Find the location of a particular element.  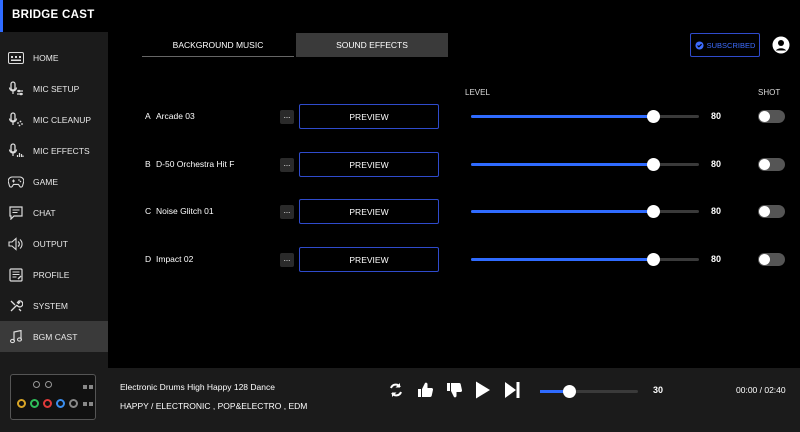

app-title: BRIDGE CAST is located at coordinates (53, 15).